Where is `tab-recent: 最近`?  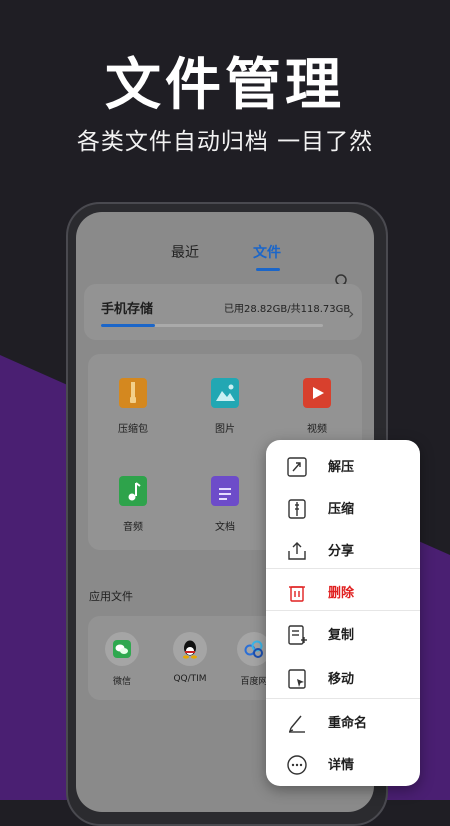 tab-recent: 最近 is located at coordinates (185, 252).